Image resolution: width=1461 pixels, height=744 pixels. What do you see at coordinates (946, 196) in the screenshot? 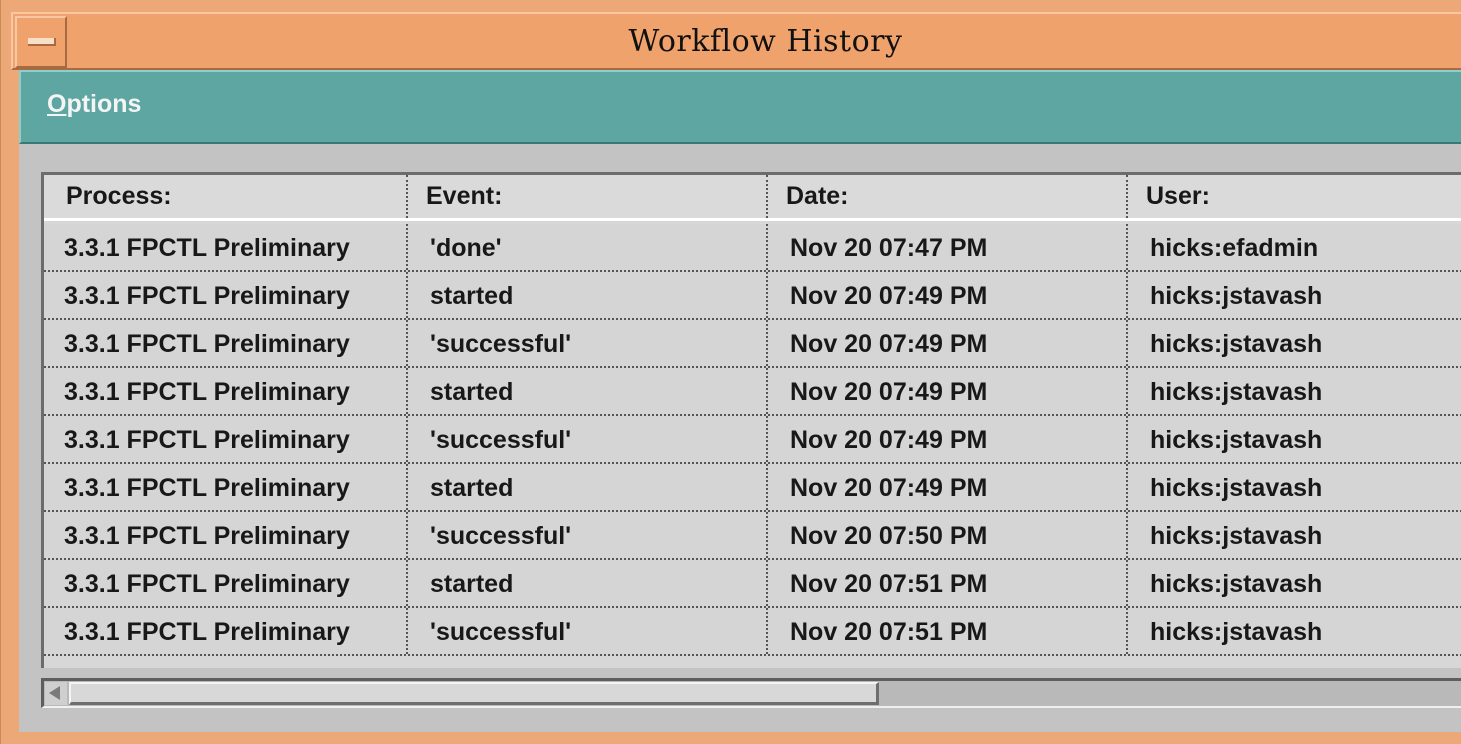
I see `header-date: Date:` at bounding box center [946, 196].